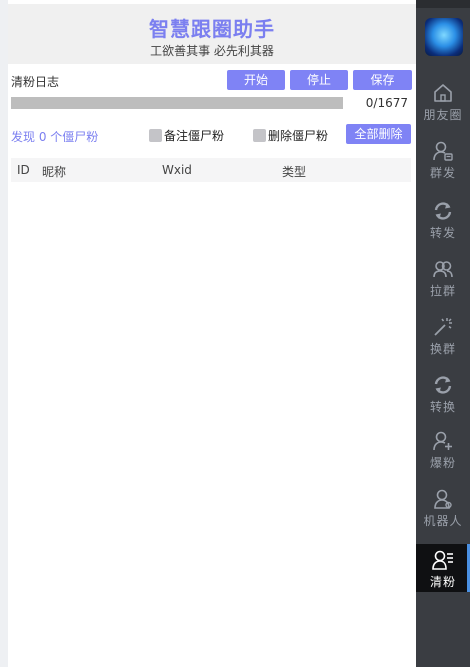 The image size is (470, 667). What do you see at coordinates (256, 80) in the screenshot?
I see `start-button: 开始` at bounding box center [256, 80].